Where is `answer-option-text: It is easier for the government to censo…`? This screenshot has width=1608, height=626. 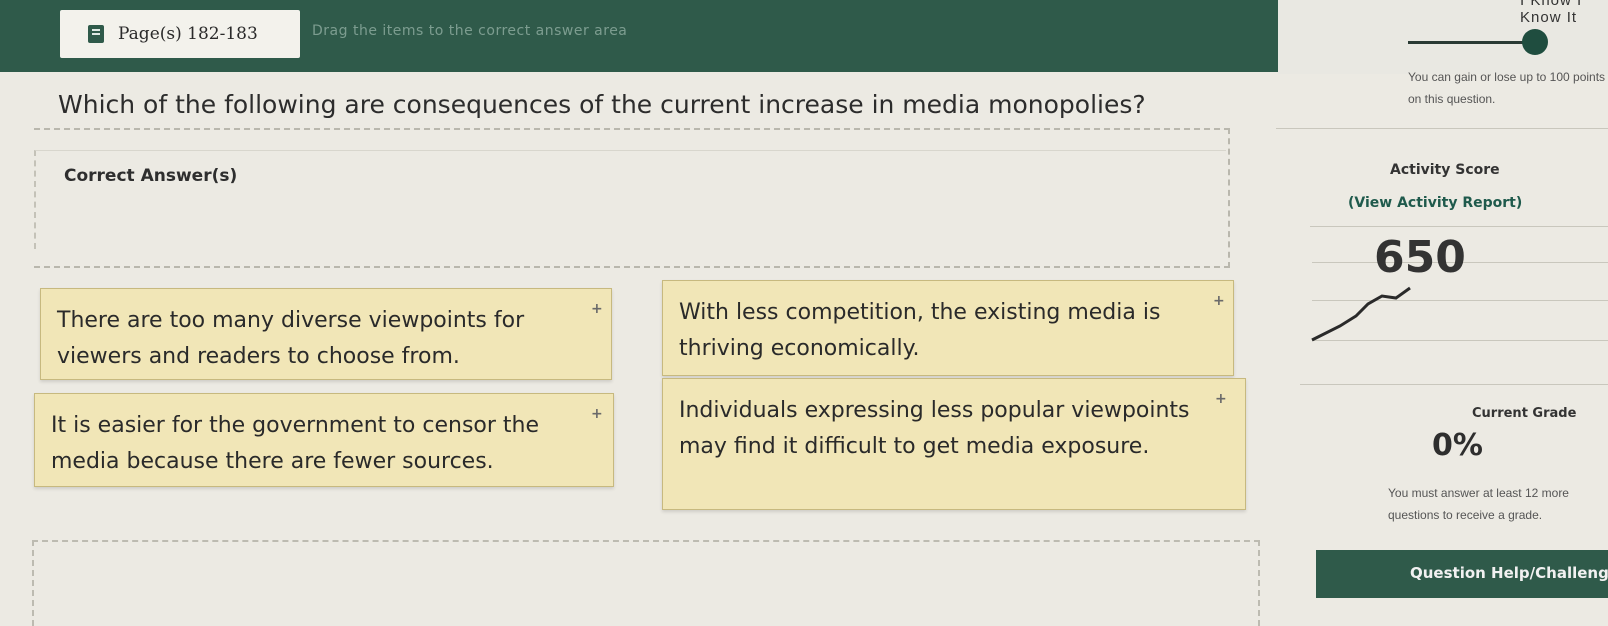
answer-option-text: It is easier for the government to censo… is located at coordinates (295, 443).